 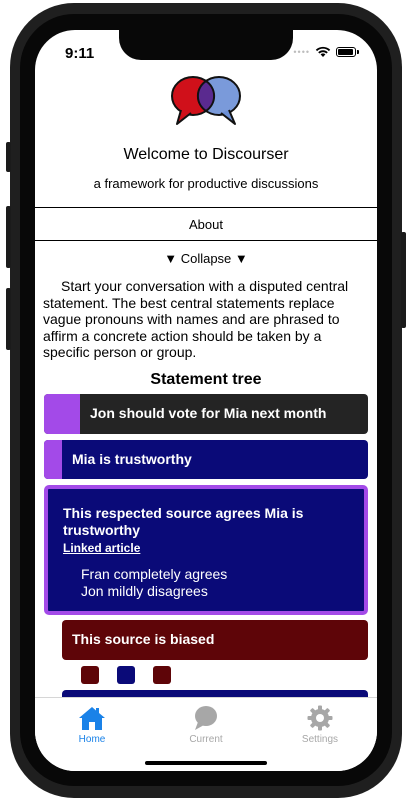 I want to click on power-button, so click(x=403, y=280).